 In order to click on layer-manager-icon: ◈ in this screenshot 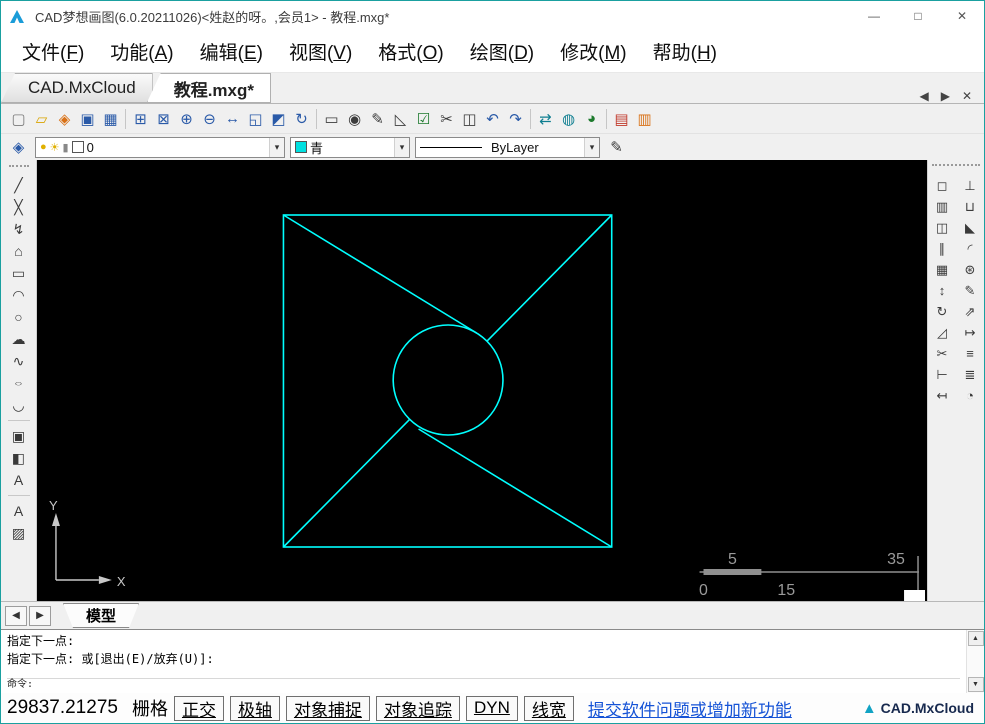, I will do `click(18, 147)`.